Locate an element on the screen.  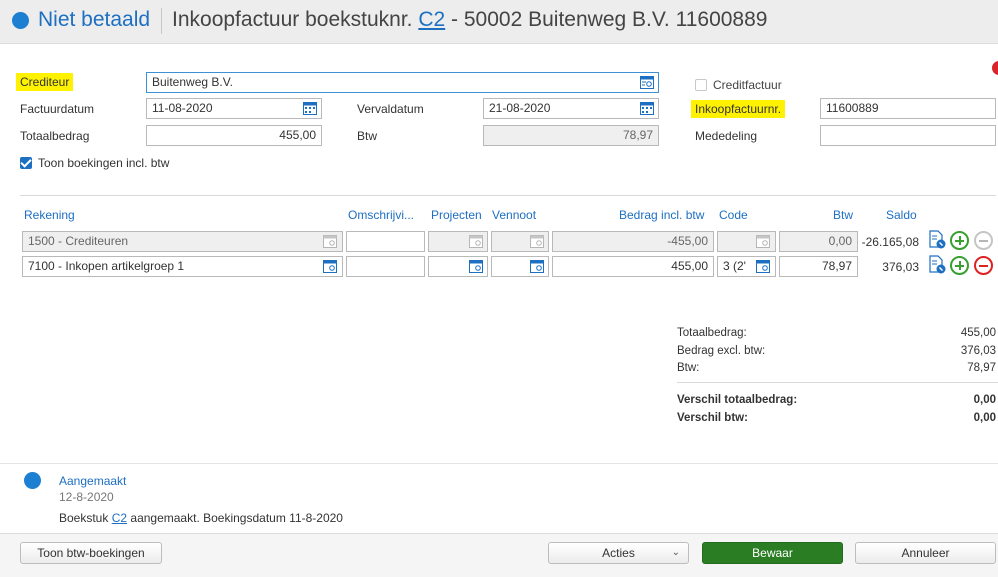
totals-divider is located at coordinates (837, 382).